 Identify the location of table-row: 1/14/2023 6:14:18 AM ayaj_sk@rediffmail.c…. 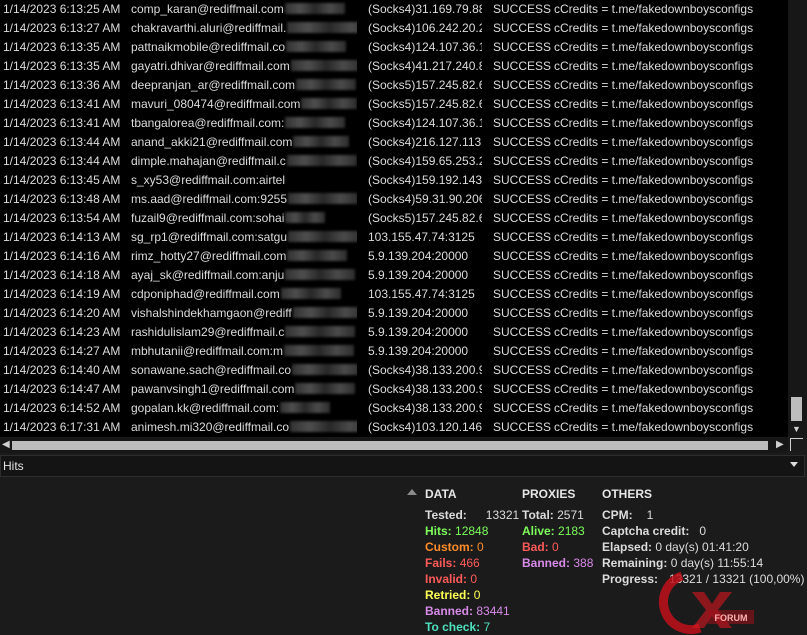
(394, 275).